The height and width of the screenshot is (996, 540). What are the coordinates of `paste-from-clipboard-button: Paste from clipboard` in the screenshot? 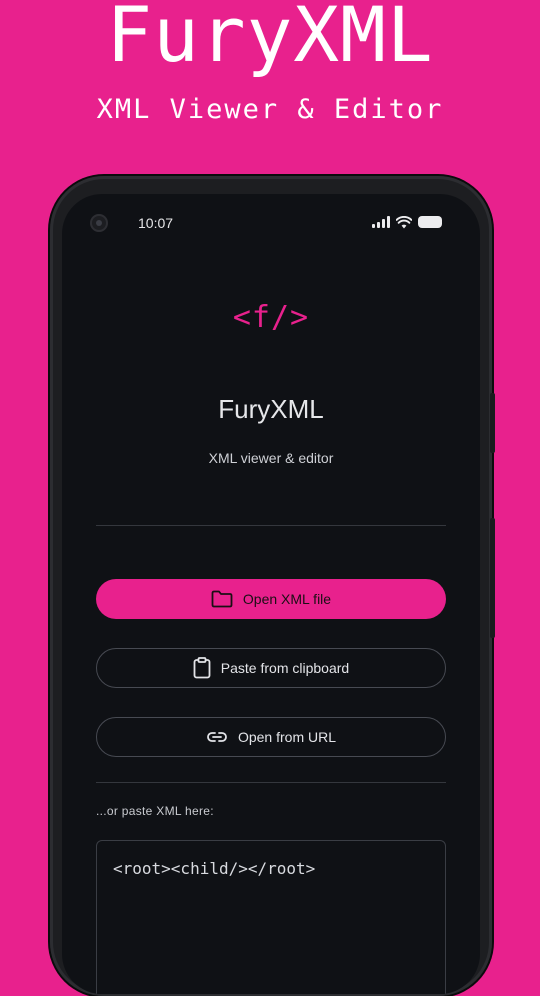 It's located at (271, 668).